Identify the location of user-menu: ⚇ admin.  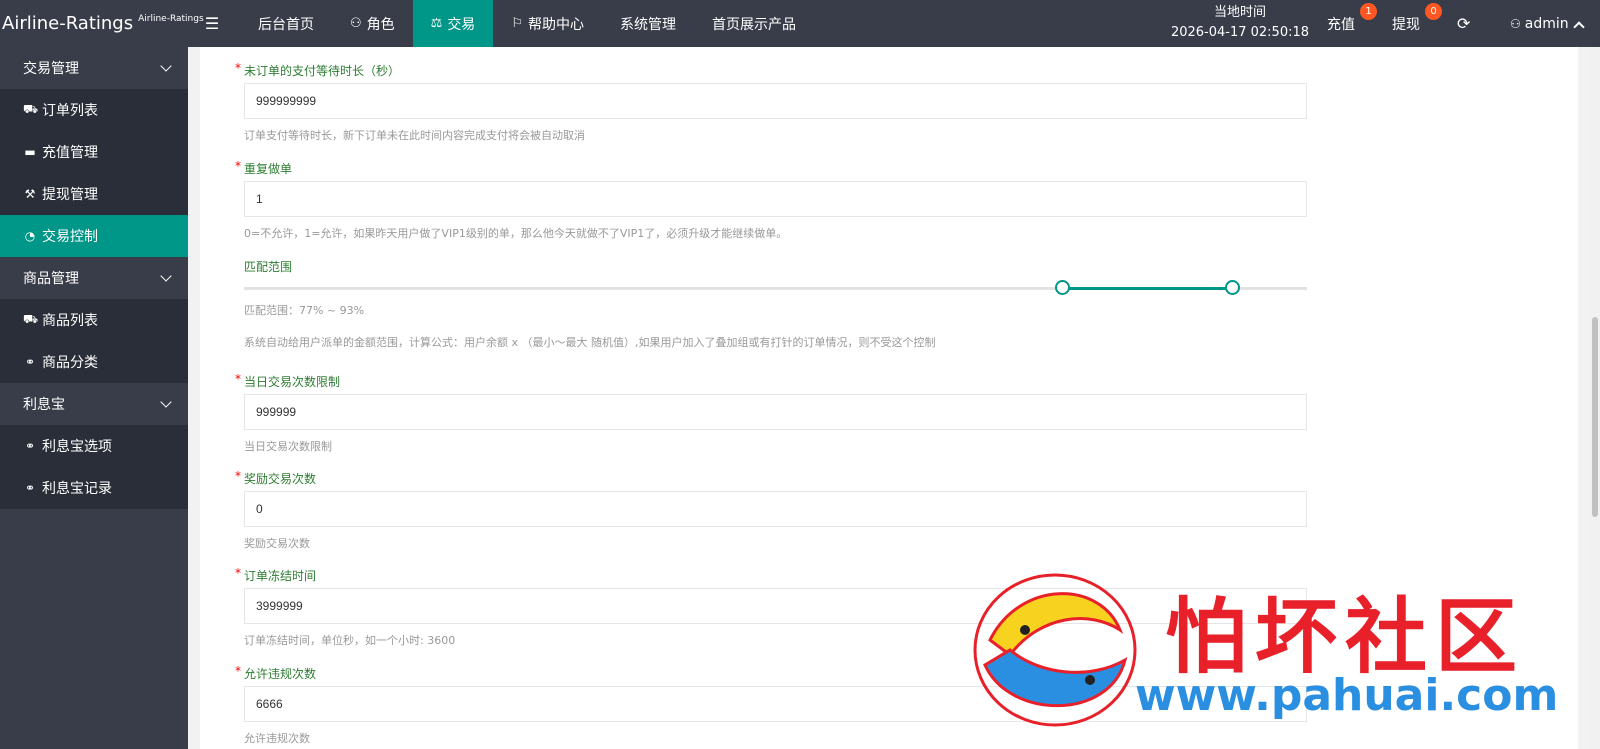
(1547, 23).